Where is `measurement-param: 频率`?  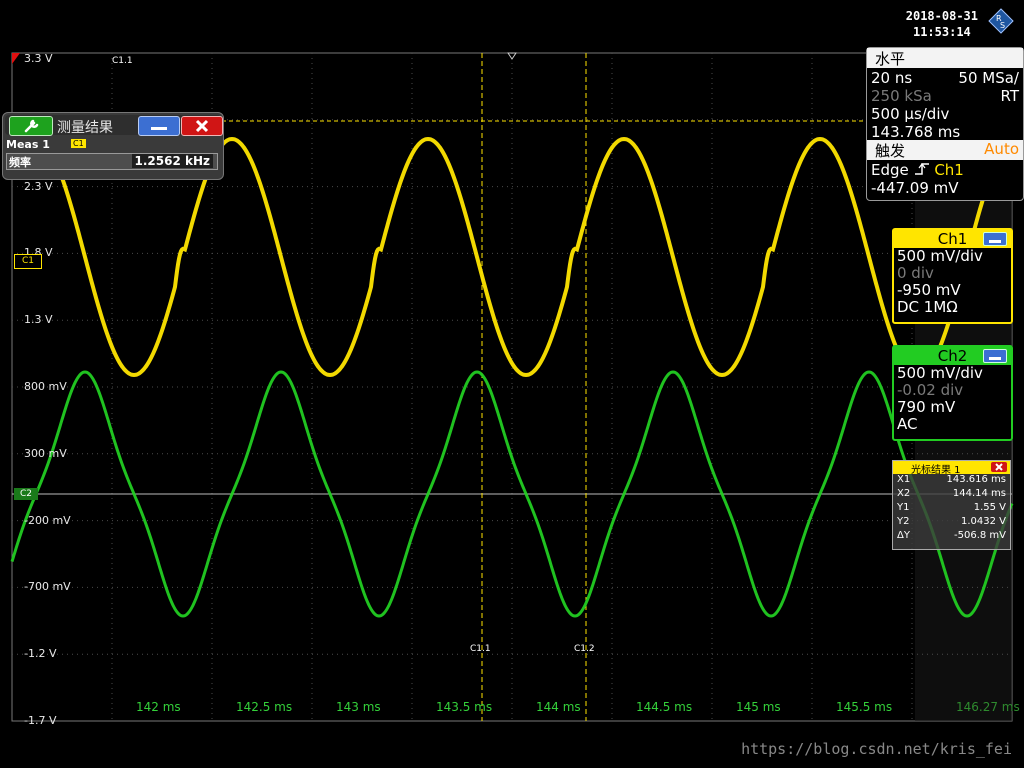 measurement-param: 频率 is located at coordinates (20, 162).